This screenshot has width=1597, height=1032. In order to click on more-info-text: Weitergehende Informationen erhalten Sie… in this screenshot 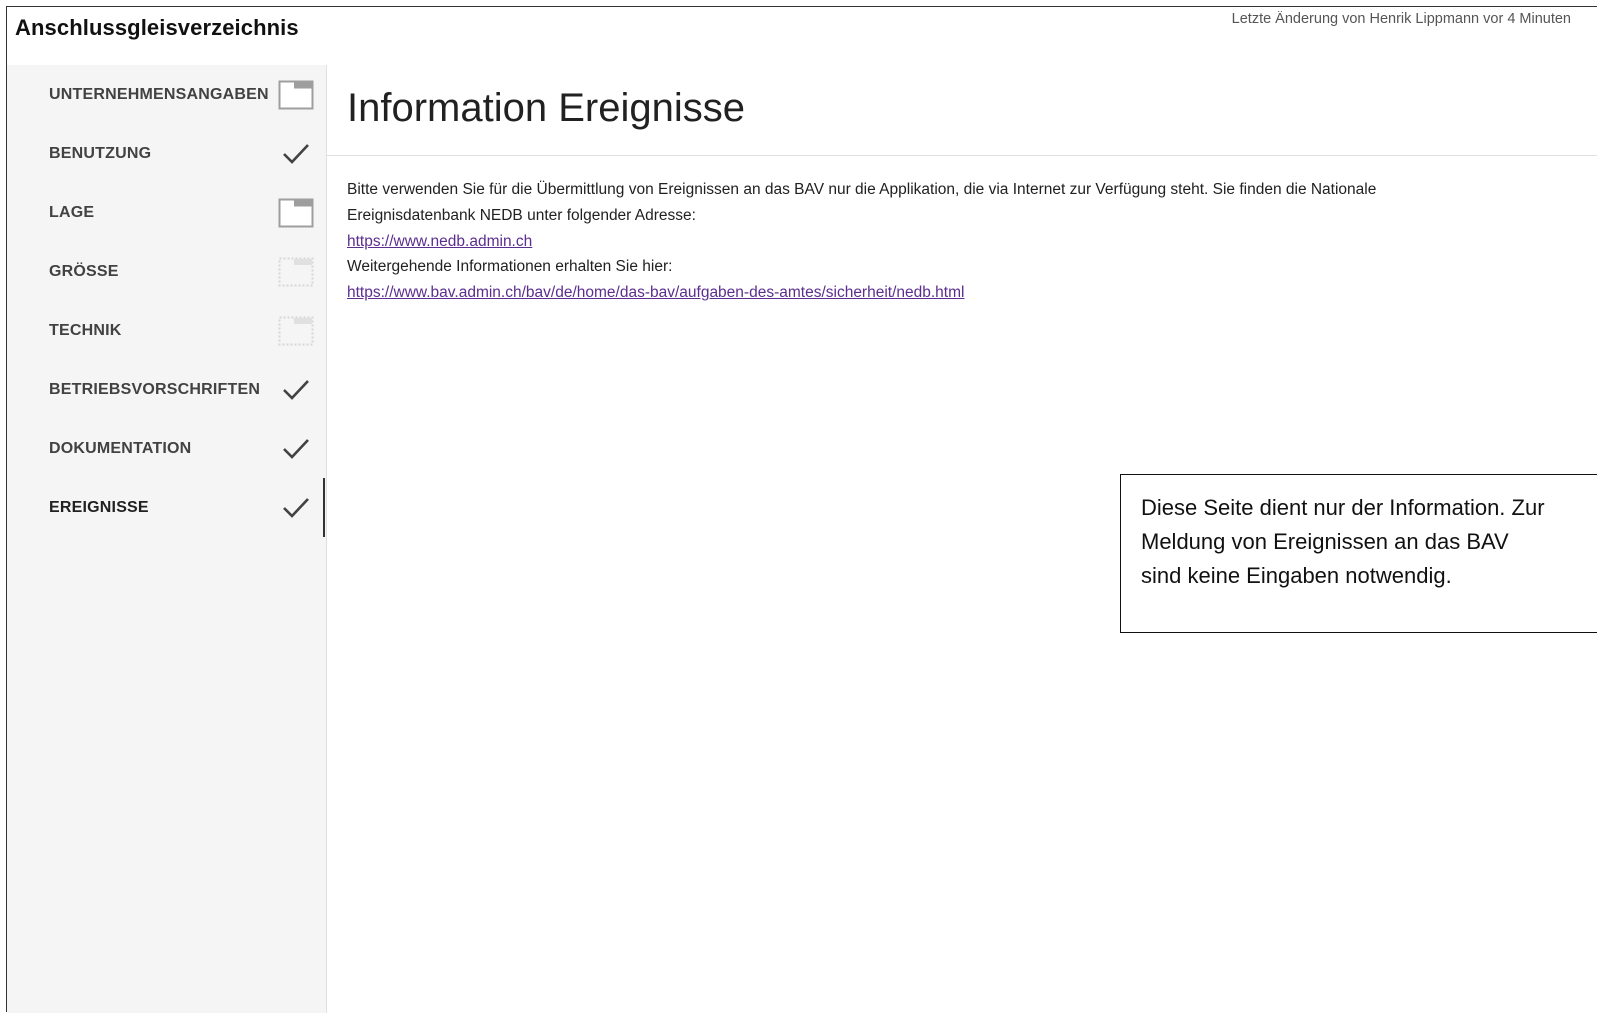, I will do `click(510, 267)`.